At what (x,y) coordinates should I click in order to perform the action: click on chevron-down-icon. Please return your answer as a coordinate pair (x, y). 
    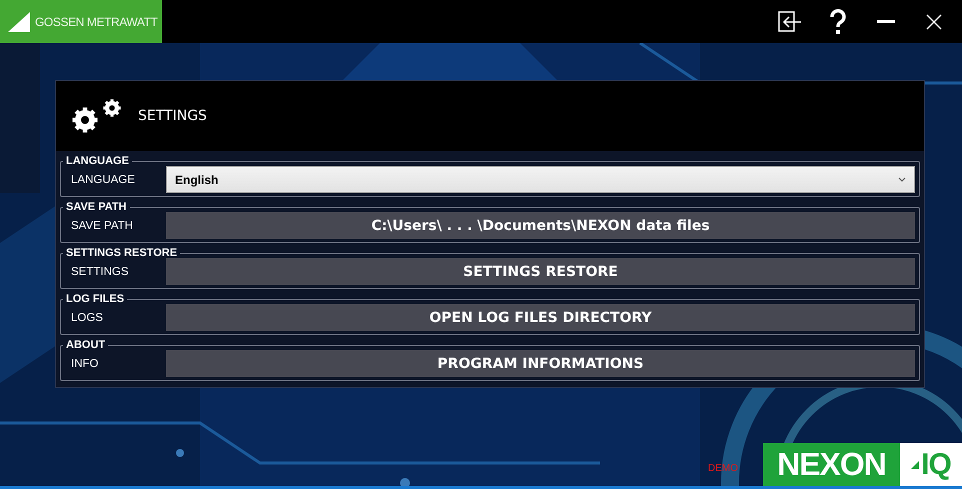
    Looking at the image, I should click on (902, 179).